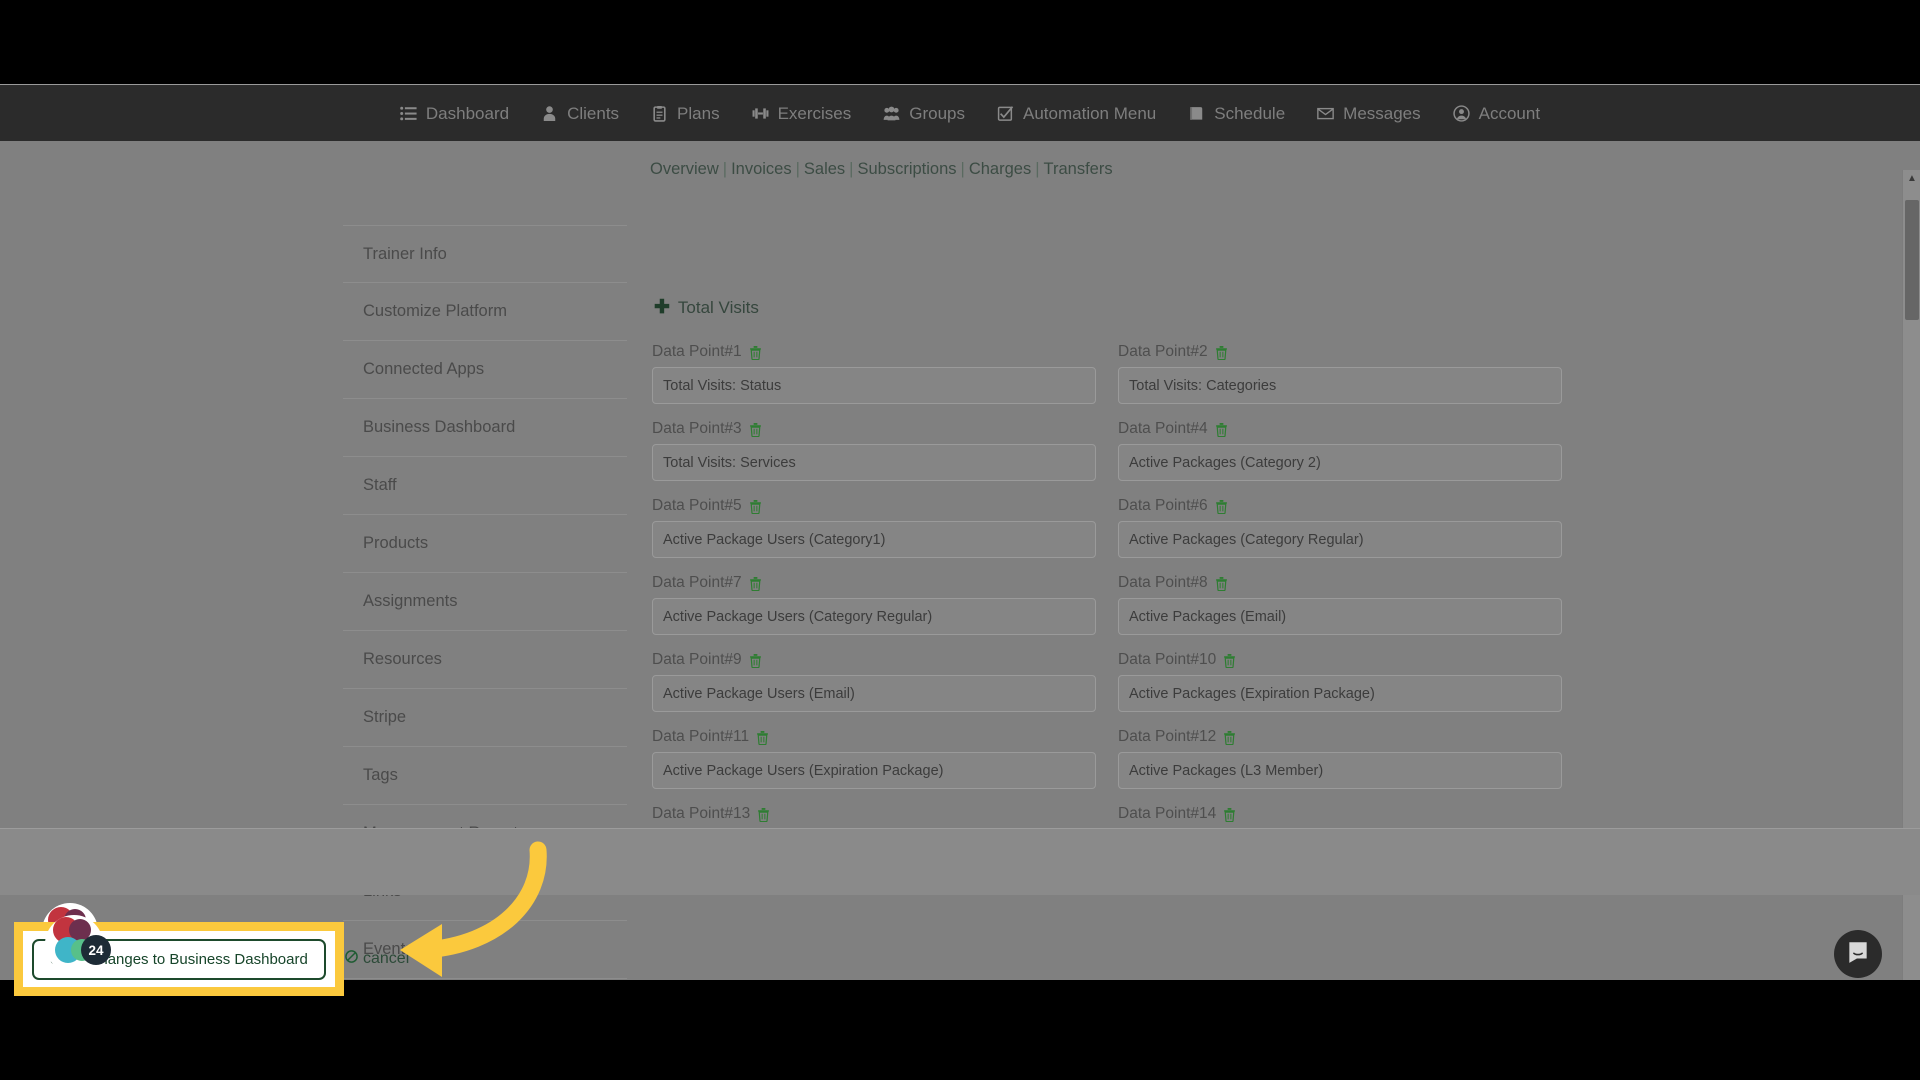  I want to click on data-point-3: Data Point#3, so click(874, 450).